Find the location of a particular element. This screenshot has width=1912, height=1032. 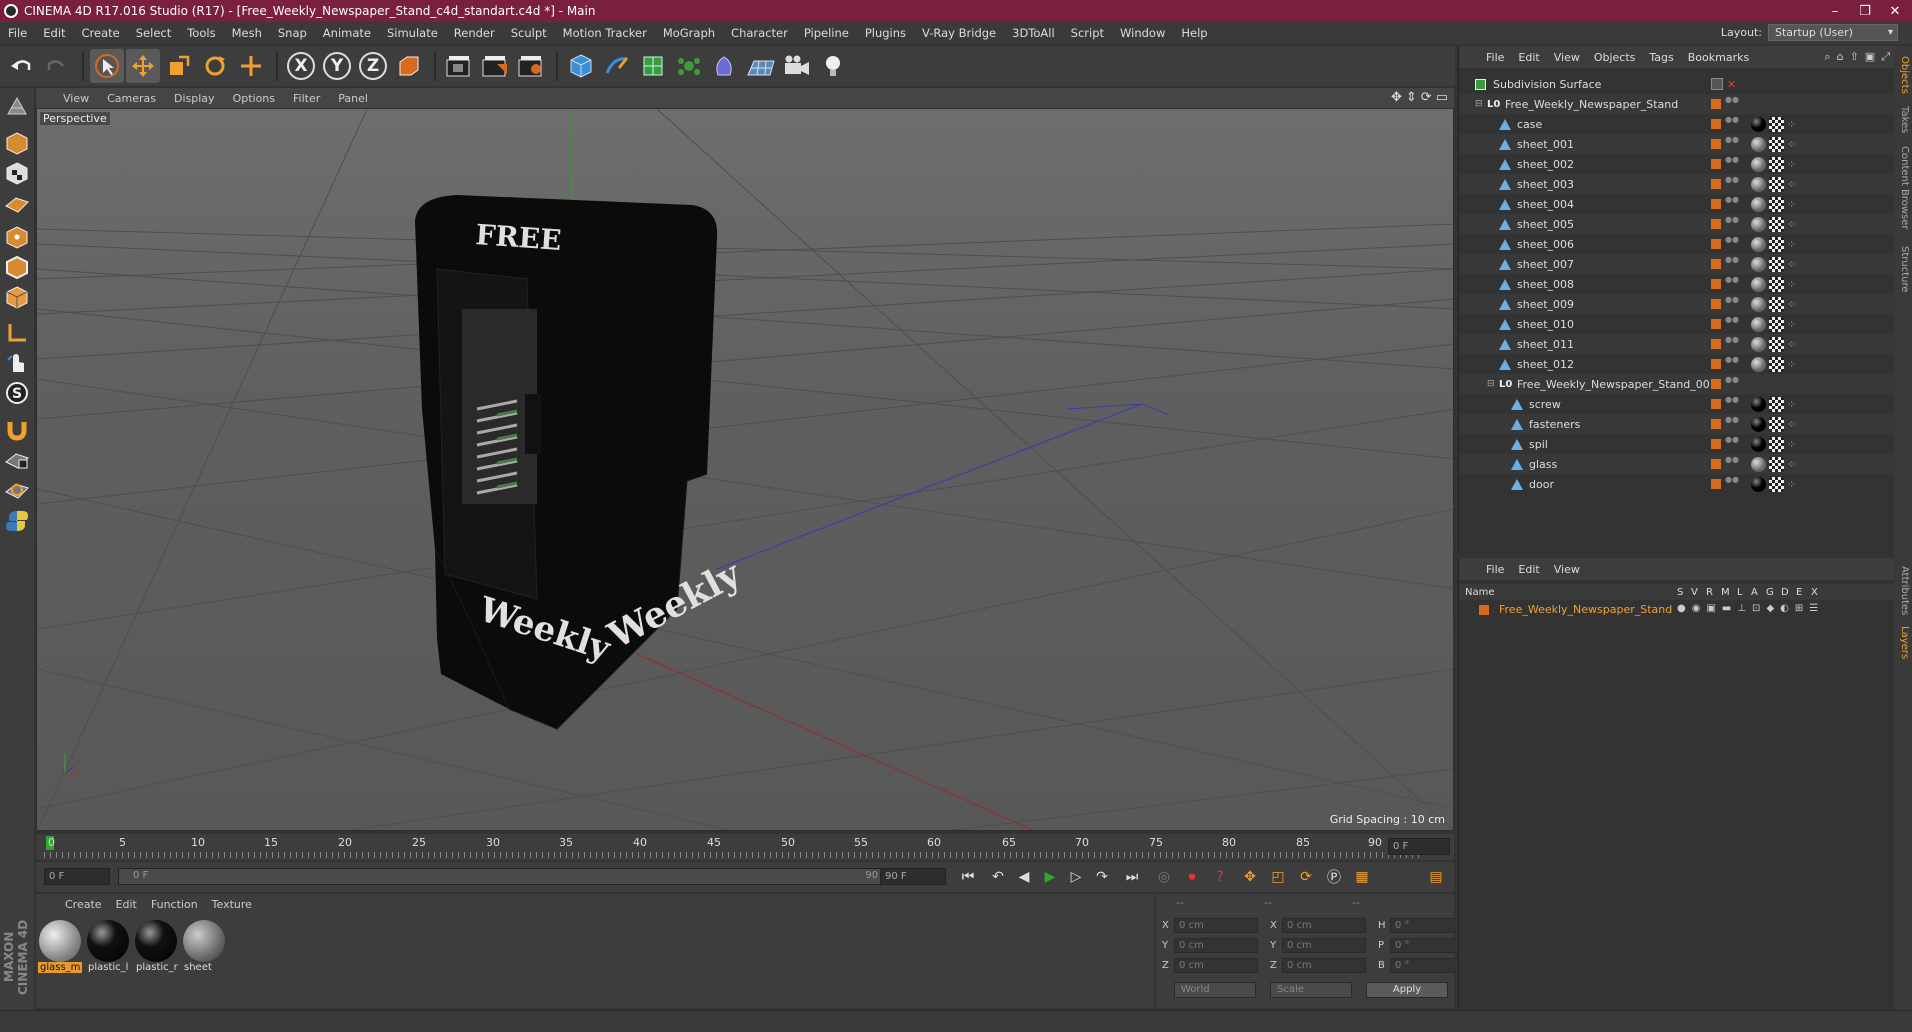

magnet-icon is located at coordinates (17, 429).